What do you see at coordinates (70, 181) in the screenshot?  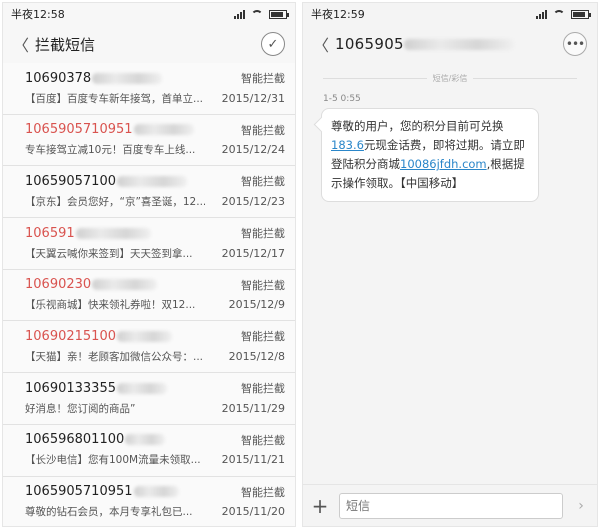 I see `sender-number-text: 10659057100` at bounding box center [70, 181].